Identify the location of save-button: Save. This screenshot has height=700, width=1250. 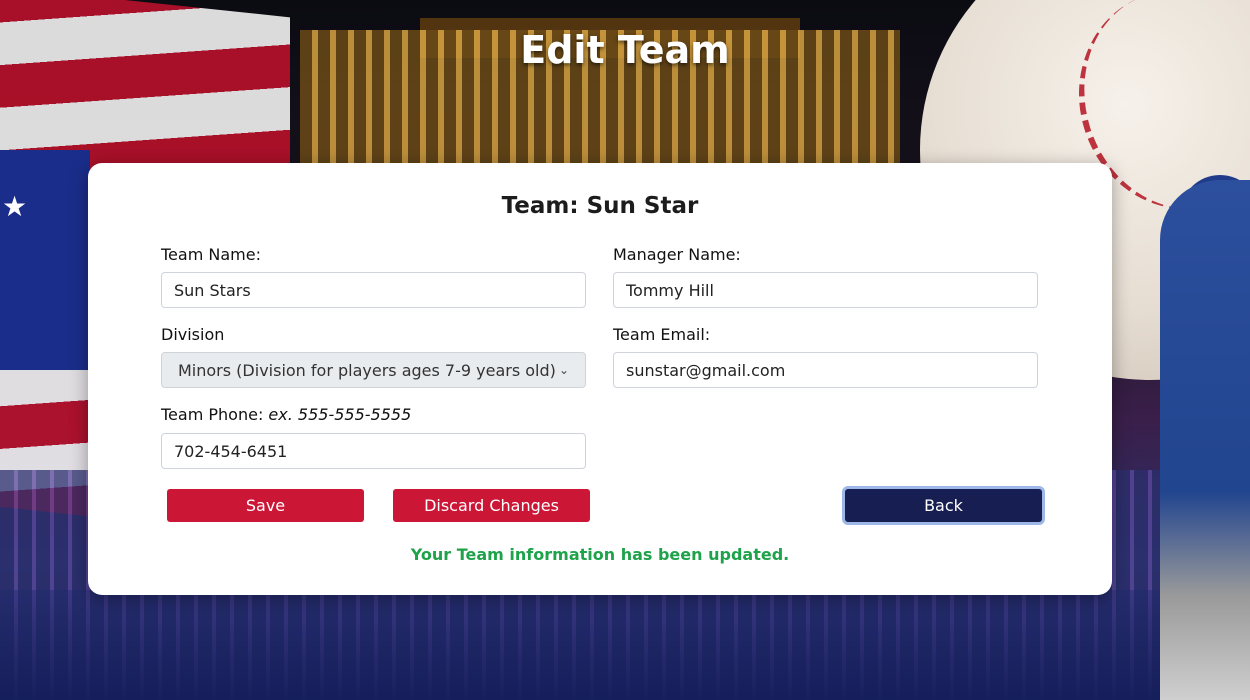
(265, 505).